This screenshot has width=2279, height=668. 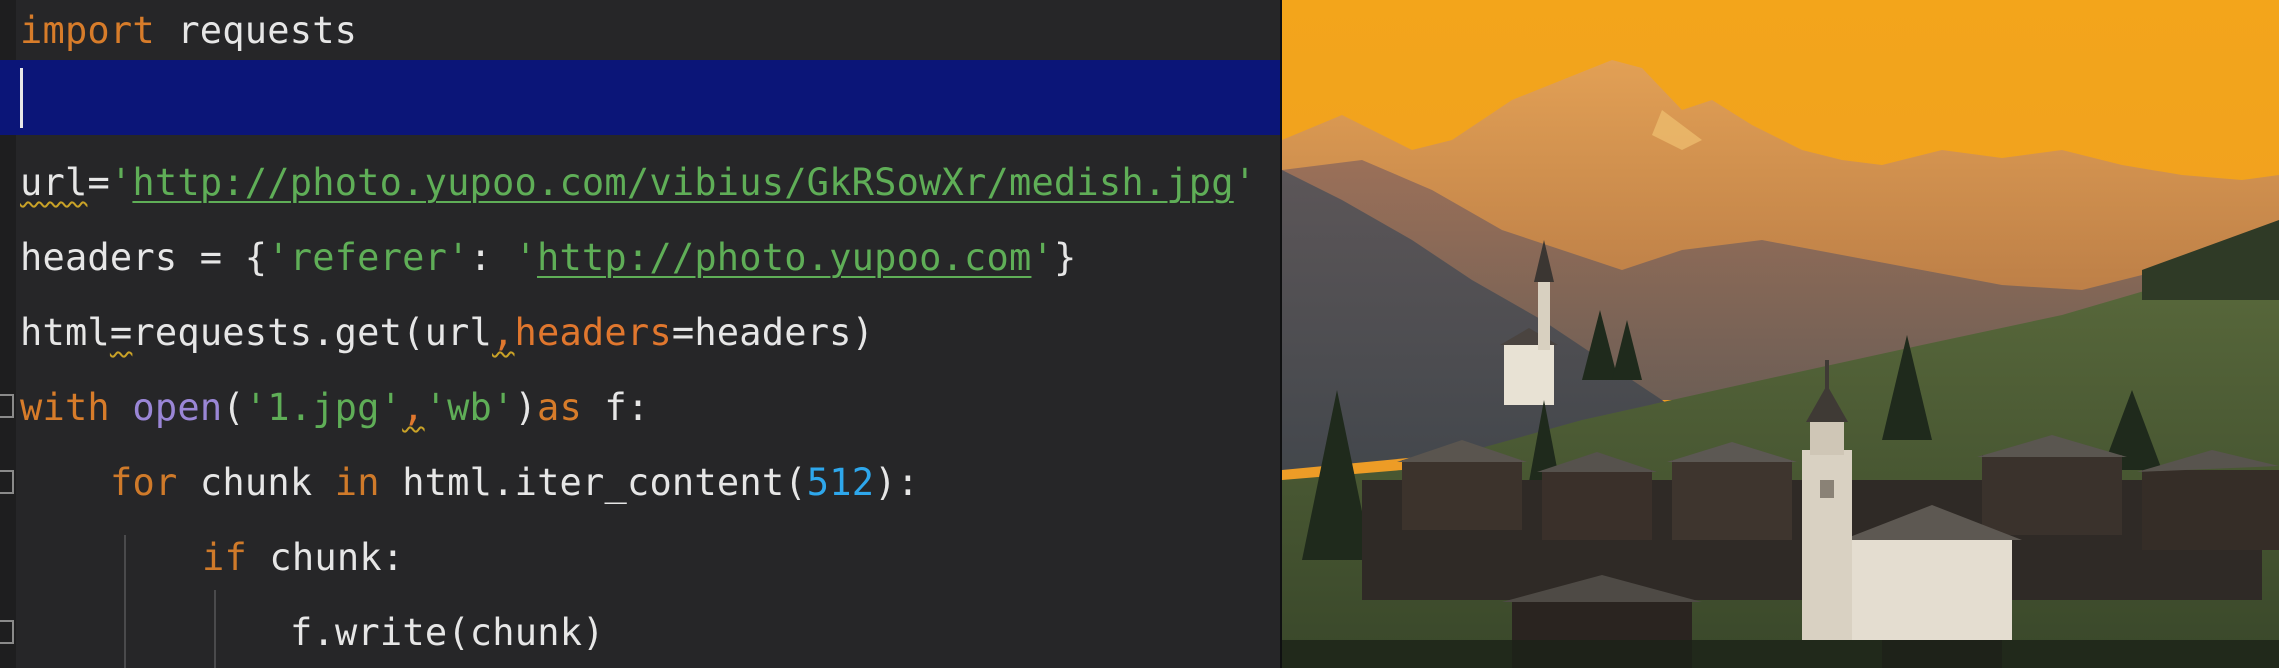 I want to click on current-line-highlight, so click(x=640, y=97).